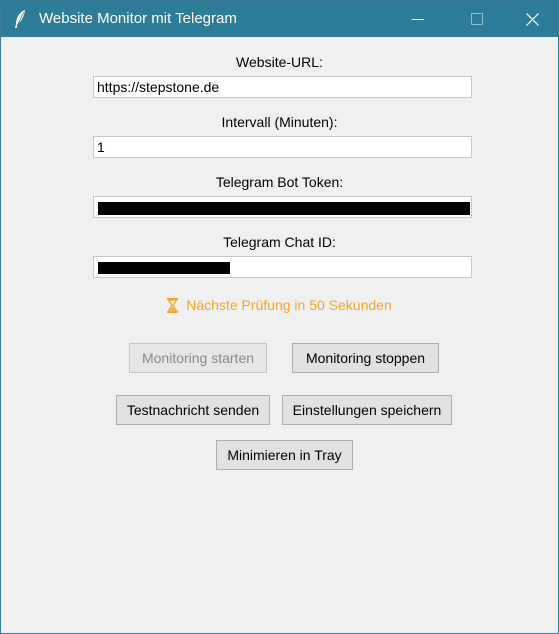  I want to click on minimize-button, so click(418, 19).